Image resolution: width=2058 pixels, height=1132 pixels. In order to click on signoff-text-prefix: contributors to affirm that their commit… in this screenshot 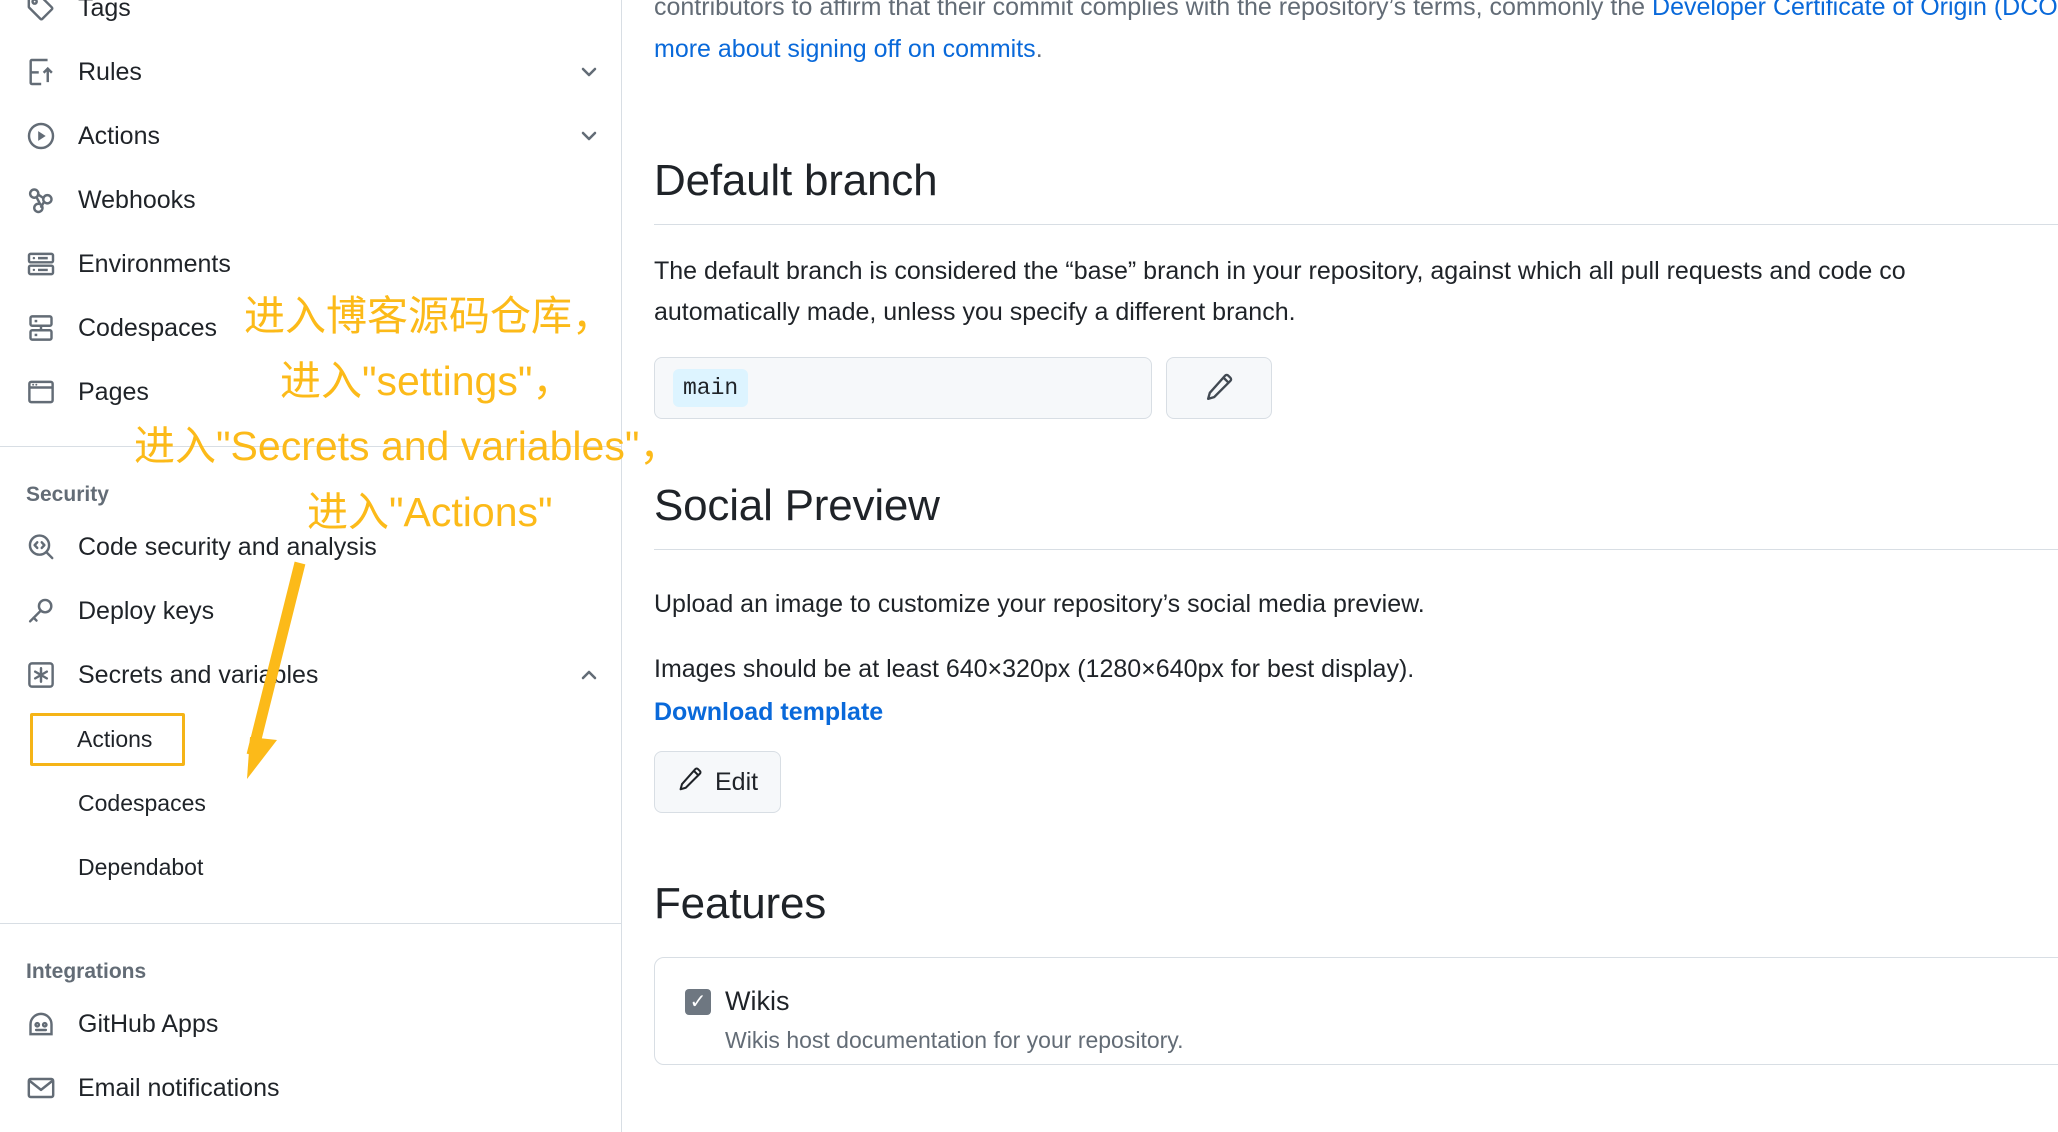, I will do `click(1153, 10)`.